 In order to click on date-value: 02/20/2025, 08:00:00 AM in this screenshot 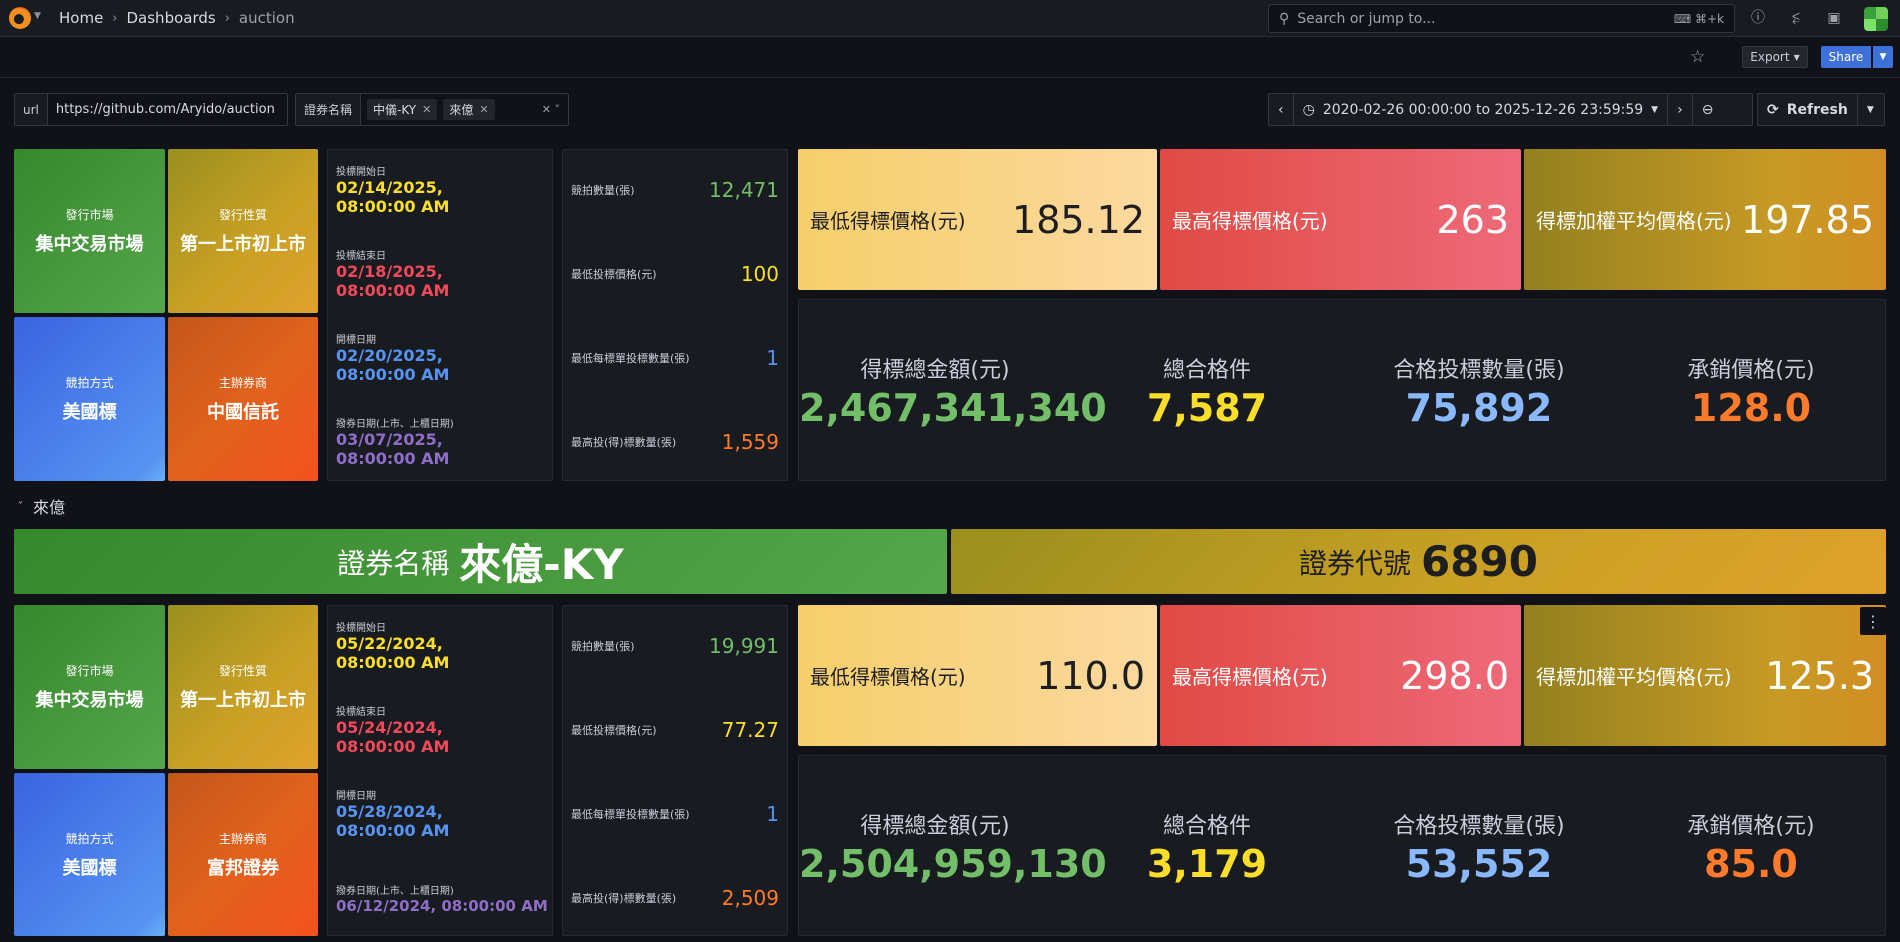, I will do `click(393, 365)`.